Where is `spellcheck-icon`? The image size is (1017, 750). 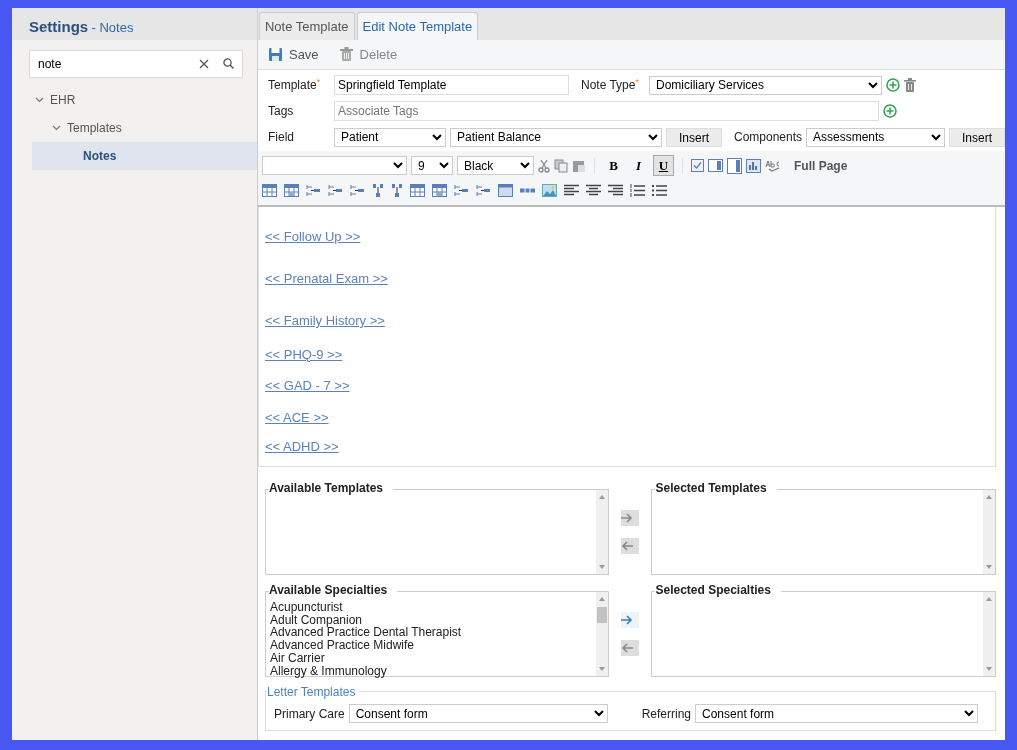 spellcheck-icon is located at coordinates (773, 165).